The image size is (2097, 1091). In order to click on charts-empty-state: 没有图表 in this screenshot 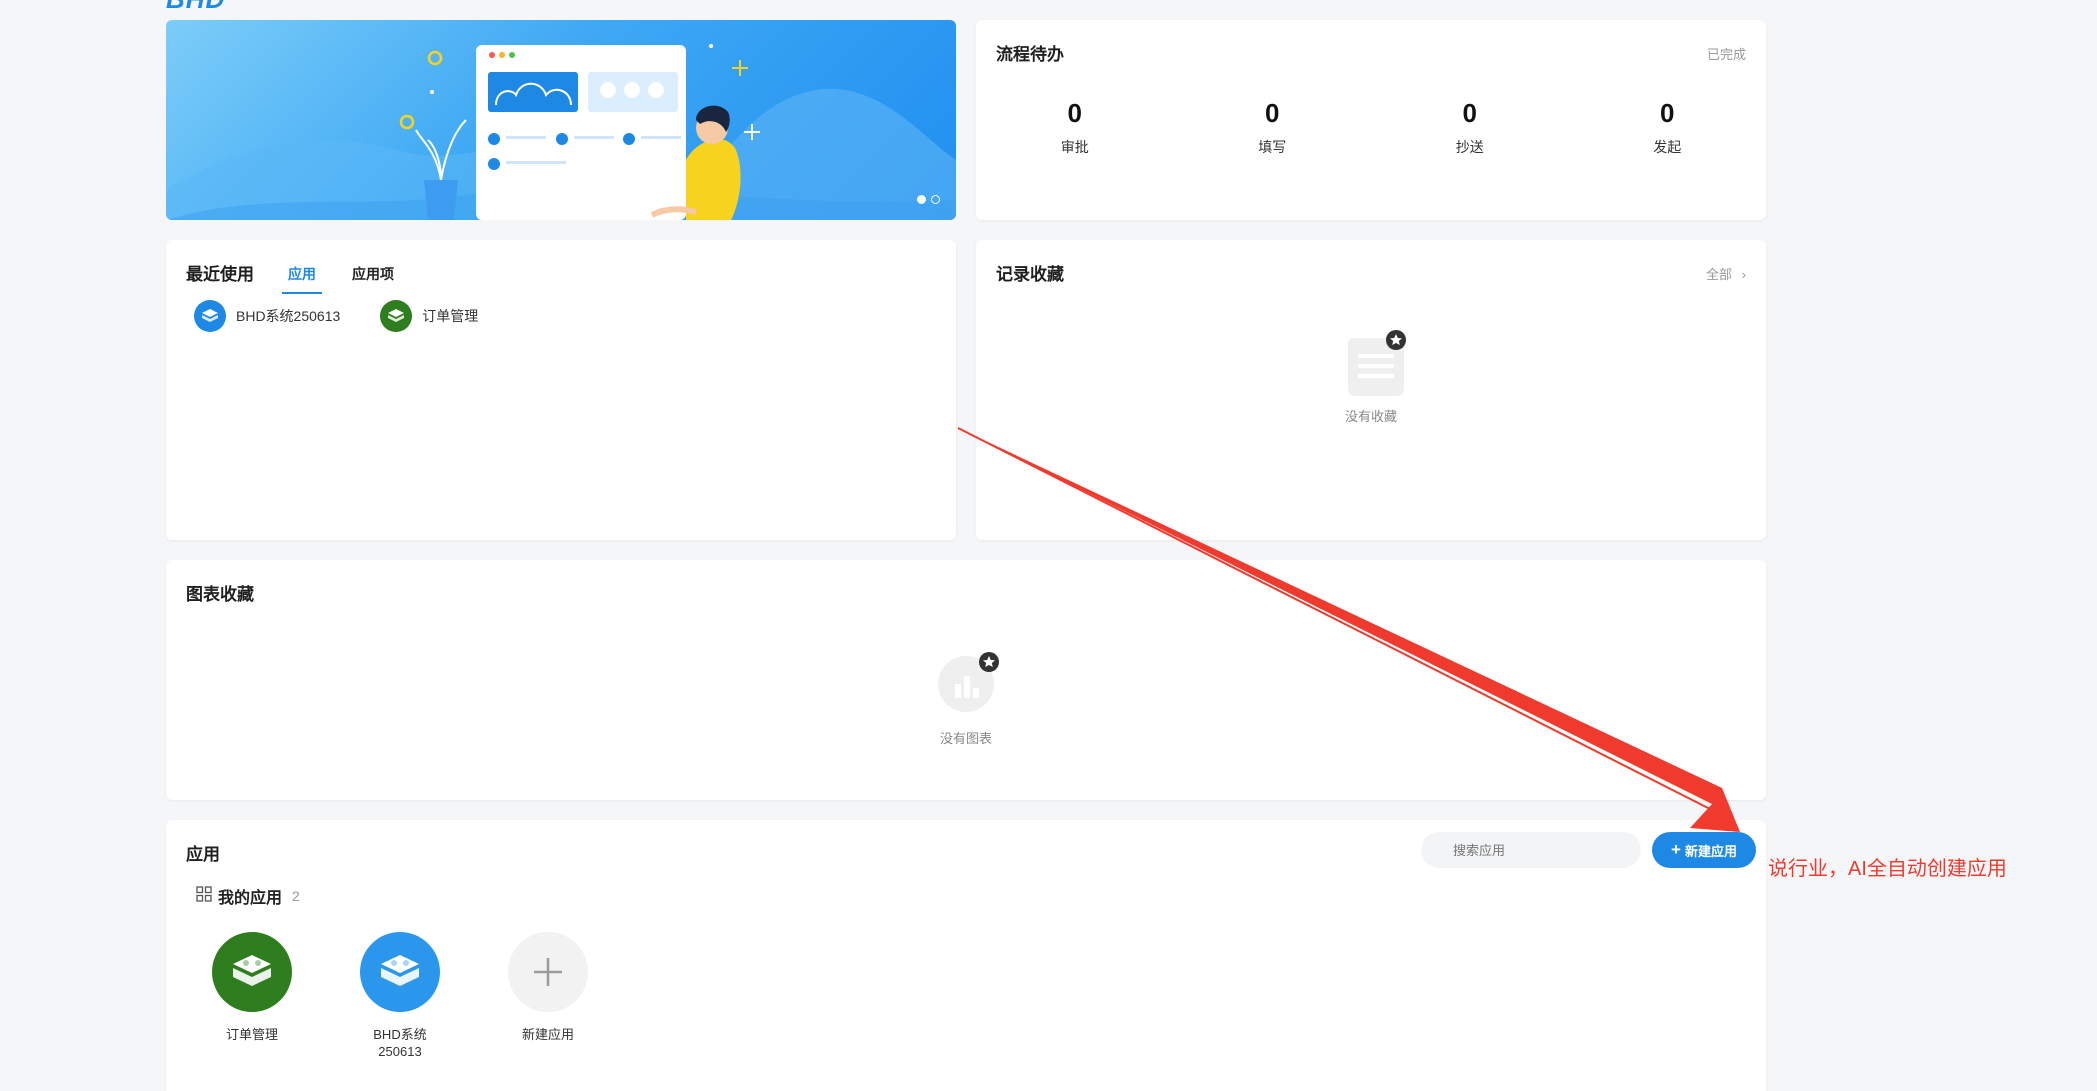, I will do `click(966, 699)`.